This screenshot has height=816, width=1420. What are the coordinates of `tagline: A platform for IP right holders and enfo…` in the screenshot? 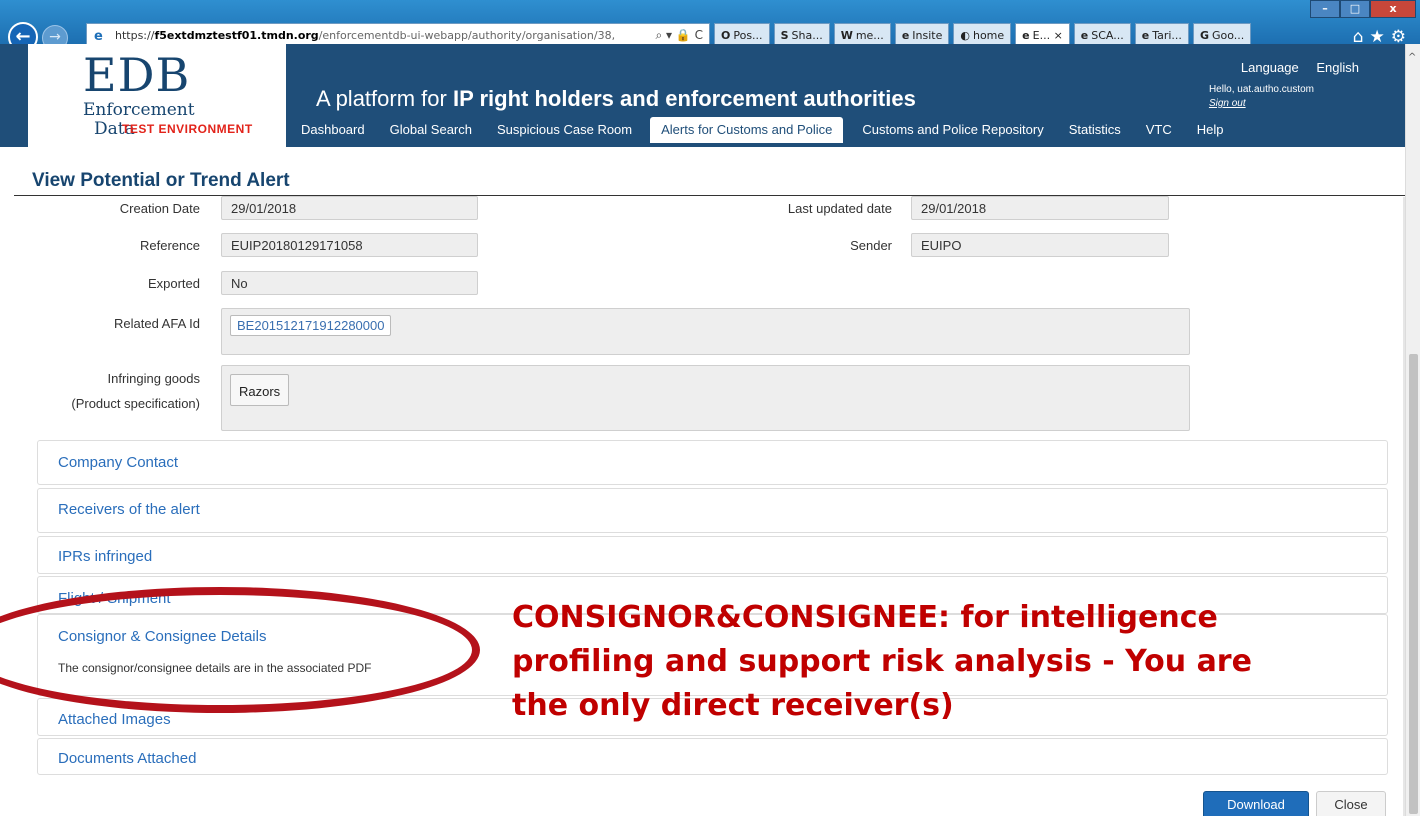 It's located at (616, 99).